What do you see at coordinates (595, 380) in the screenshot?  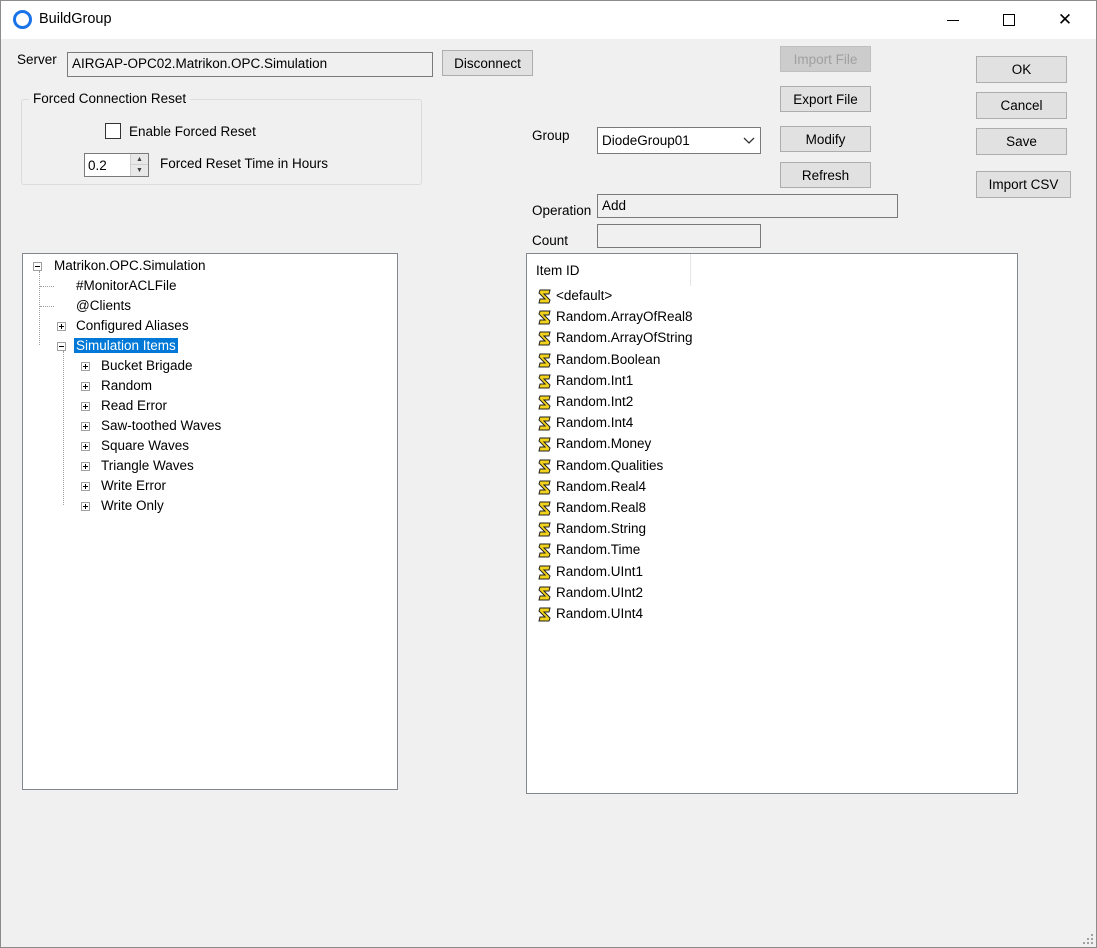 I see `item-id-text: Random.Int1` at bounding box center [595, 380].